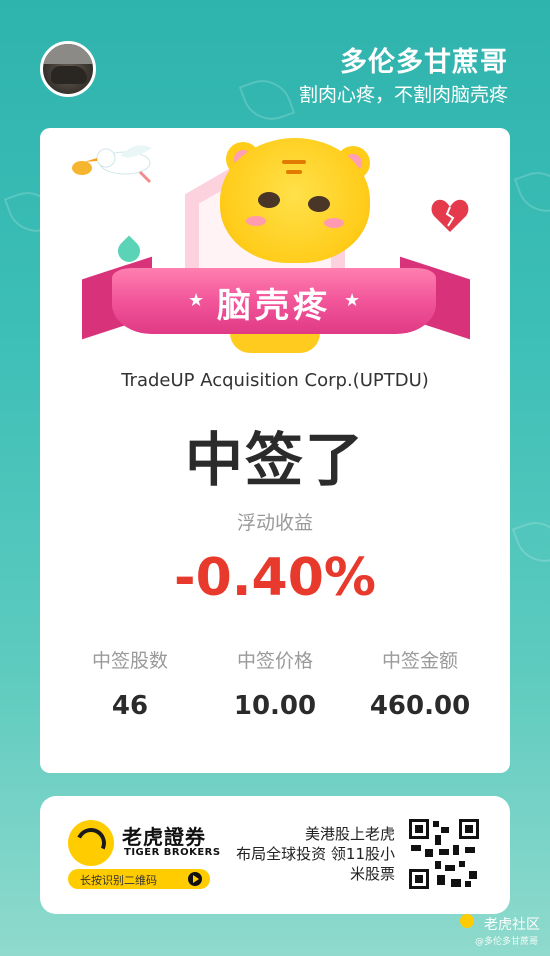  Describe the element at coordinates (118, 880) in the screenshot. I see `scan-hint-text: 长按识别二维码` at that location.